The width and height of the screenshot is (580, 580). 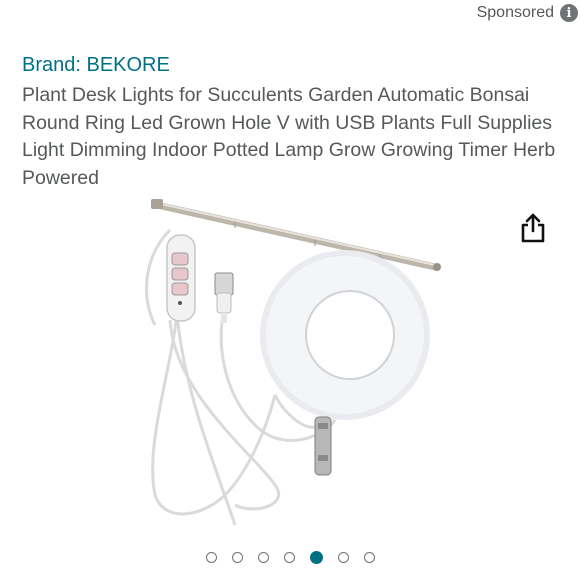 I want to click on share-button, so click(x=533, y=228).